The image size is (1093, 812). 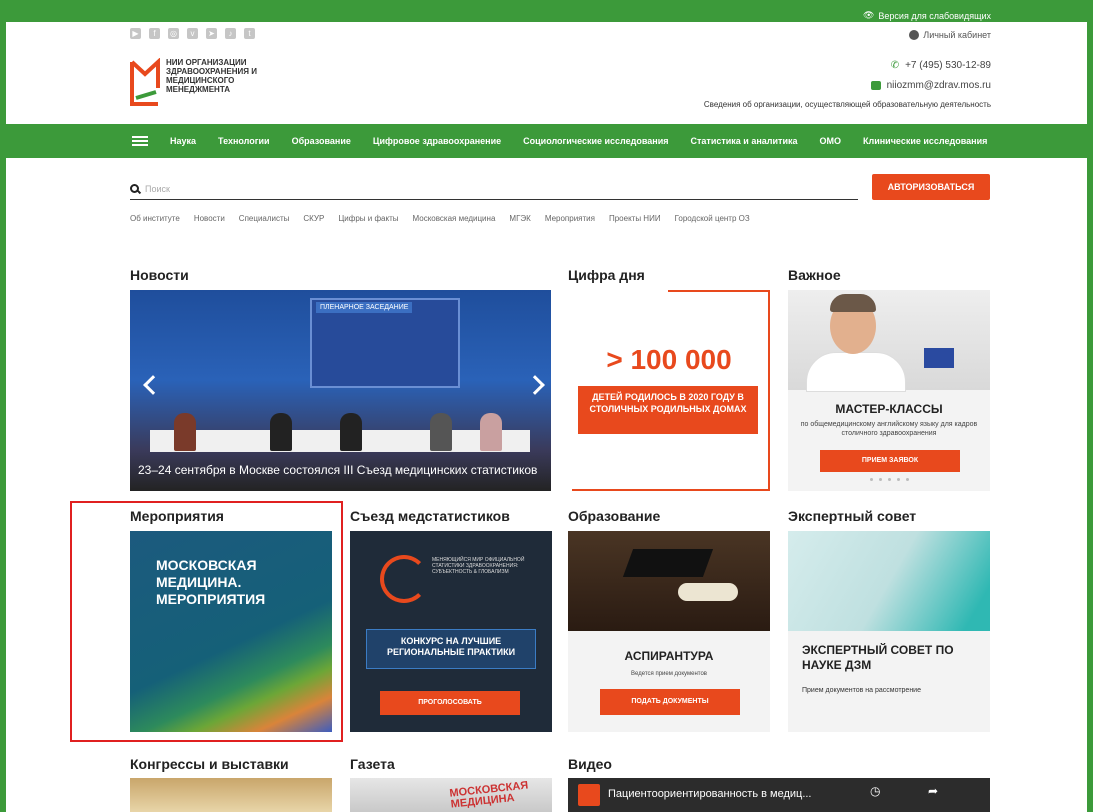 I want to click on watch-later-icon: ◷, so click(x=875, y=791).